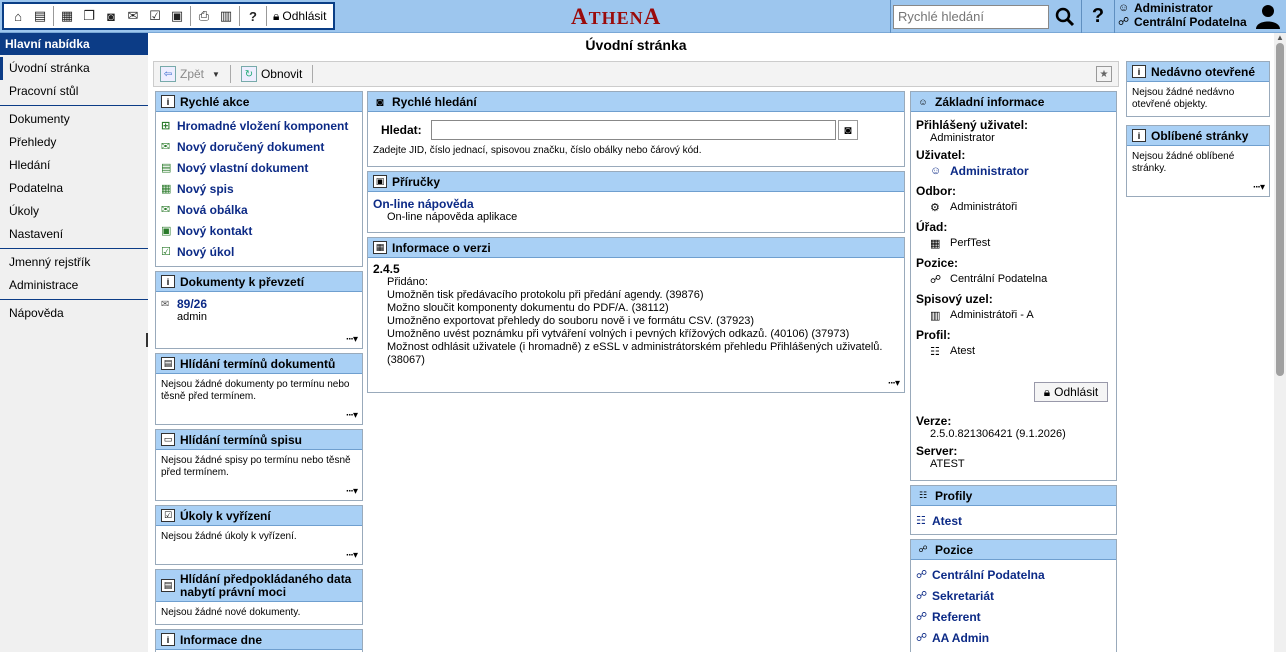  I want to click on sidebar-item-help: Nápověda, so click(74, 313).